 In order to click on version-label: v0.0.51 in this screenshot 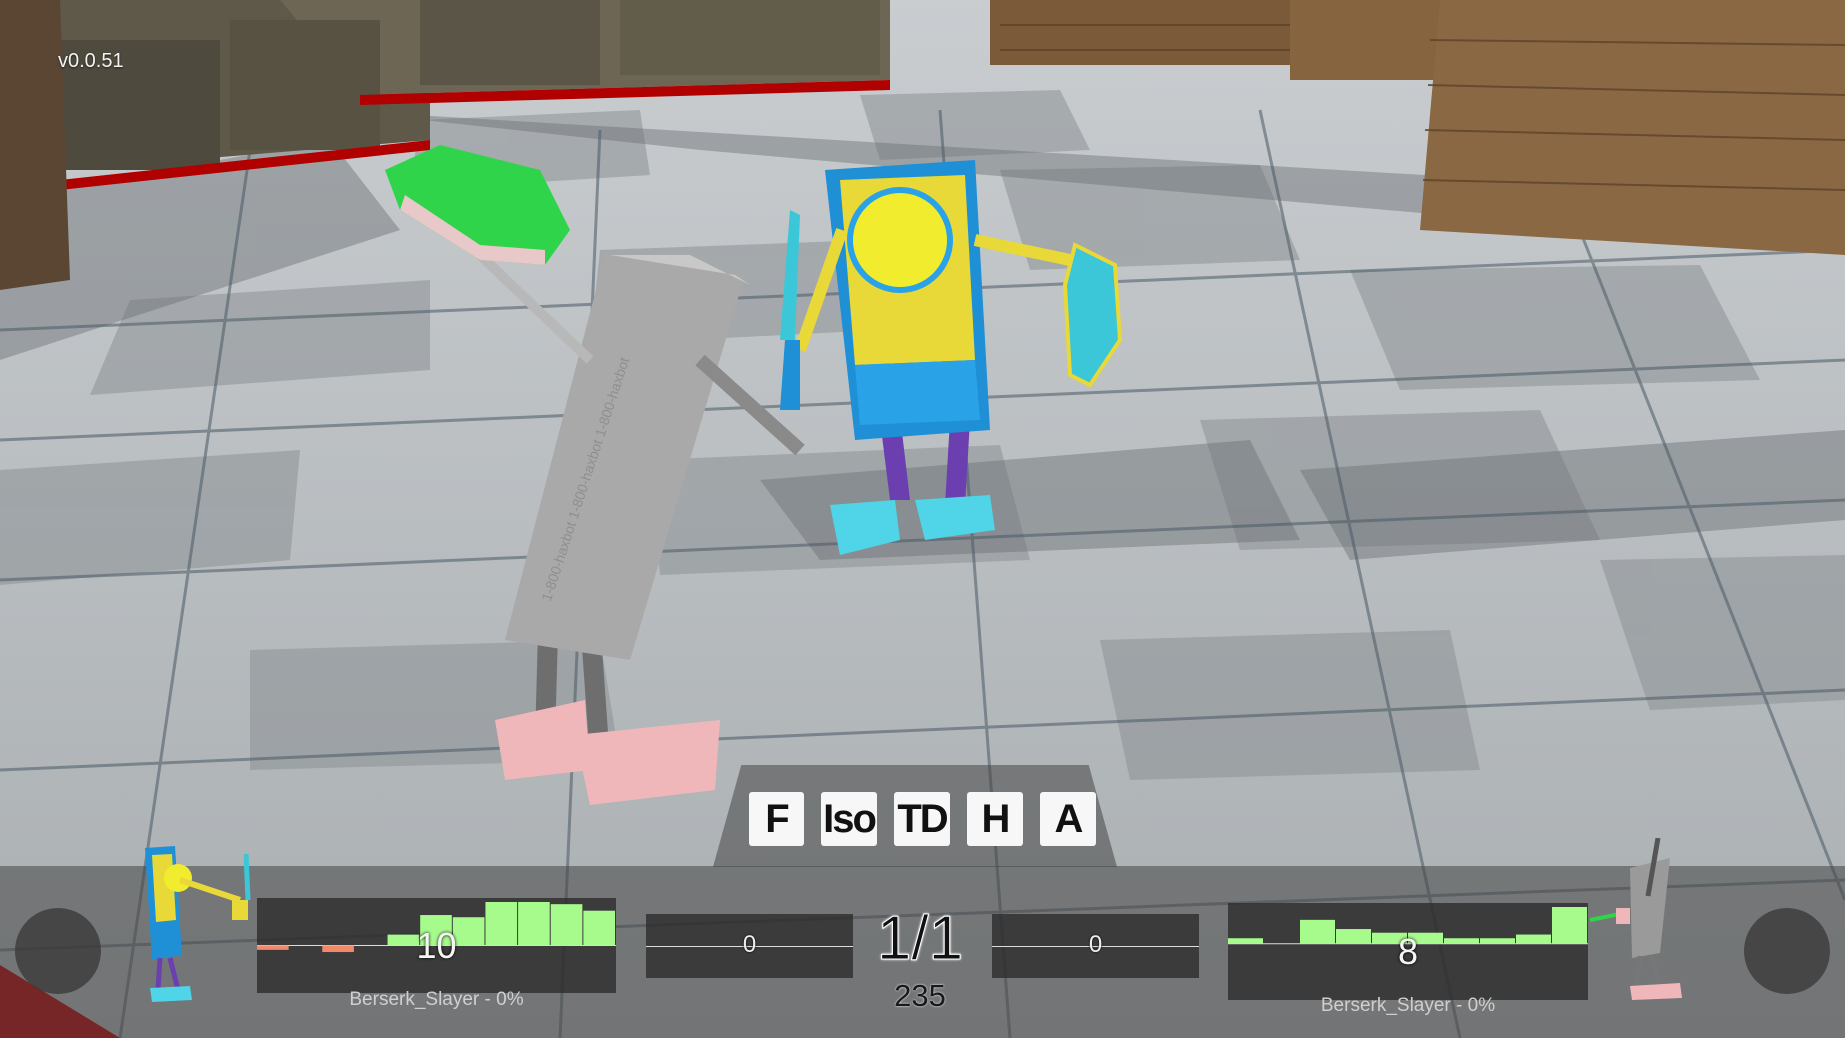, I will do `click(91, 61)`.